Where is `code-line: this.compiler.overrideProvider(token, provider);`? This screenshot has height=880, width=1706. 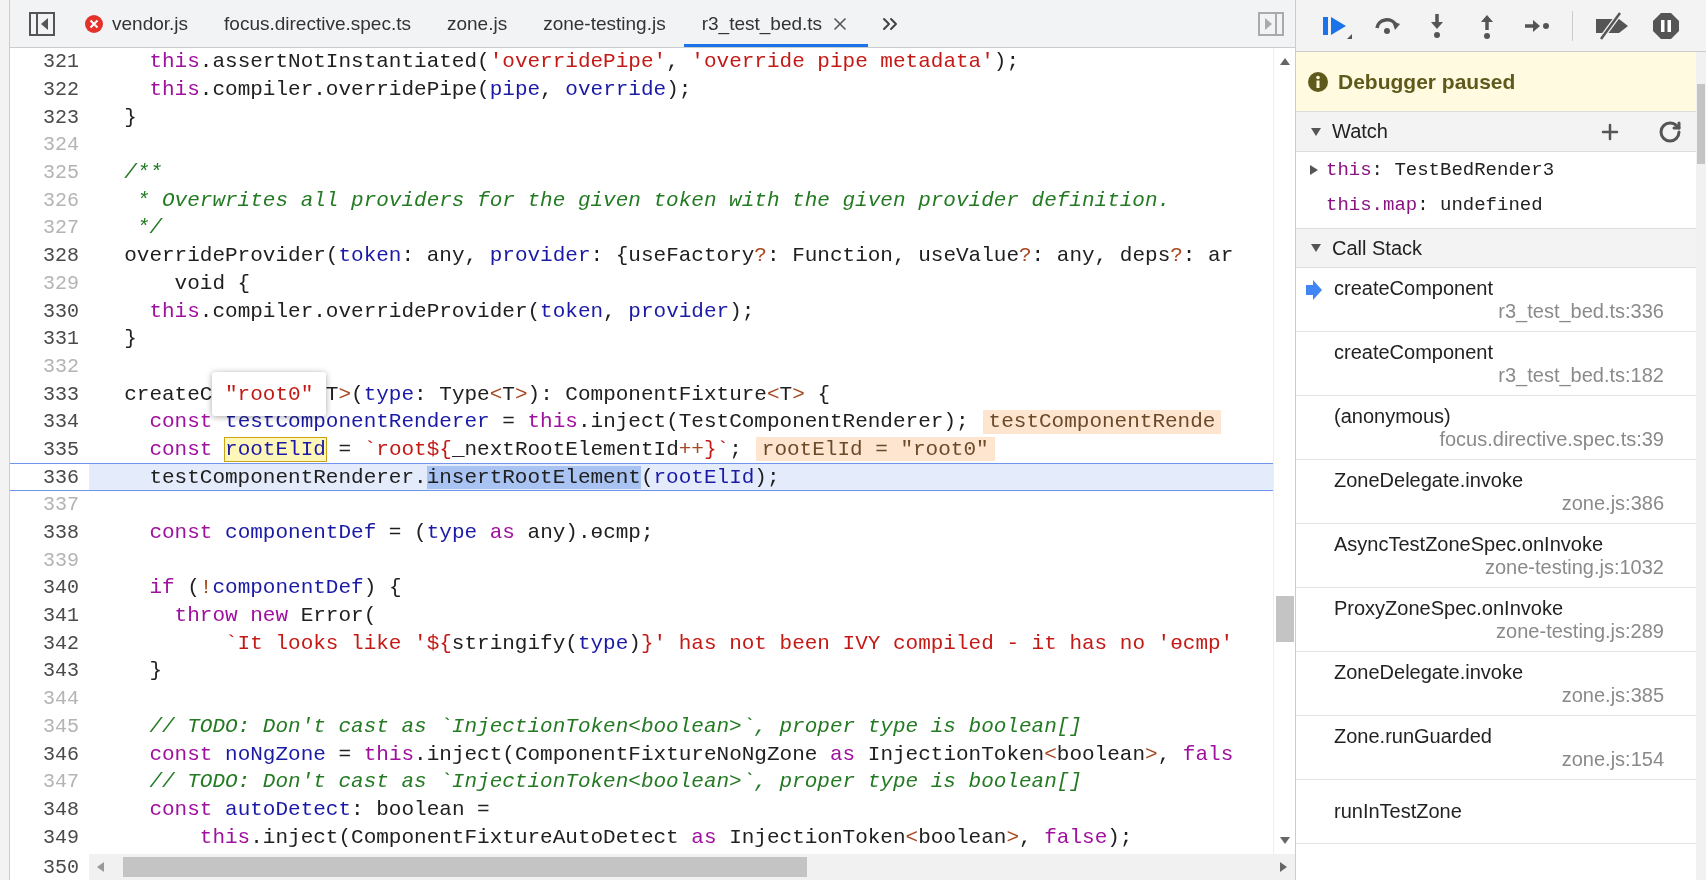 code-line: this.compiler.overrideProvider(token, provider); is located at coordinates (451, 311).